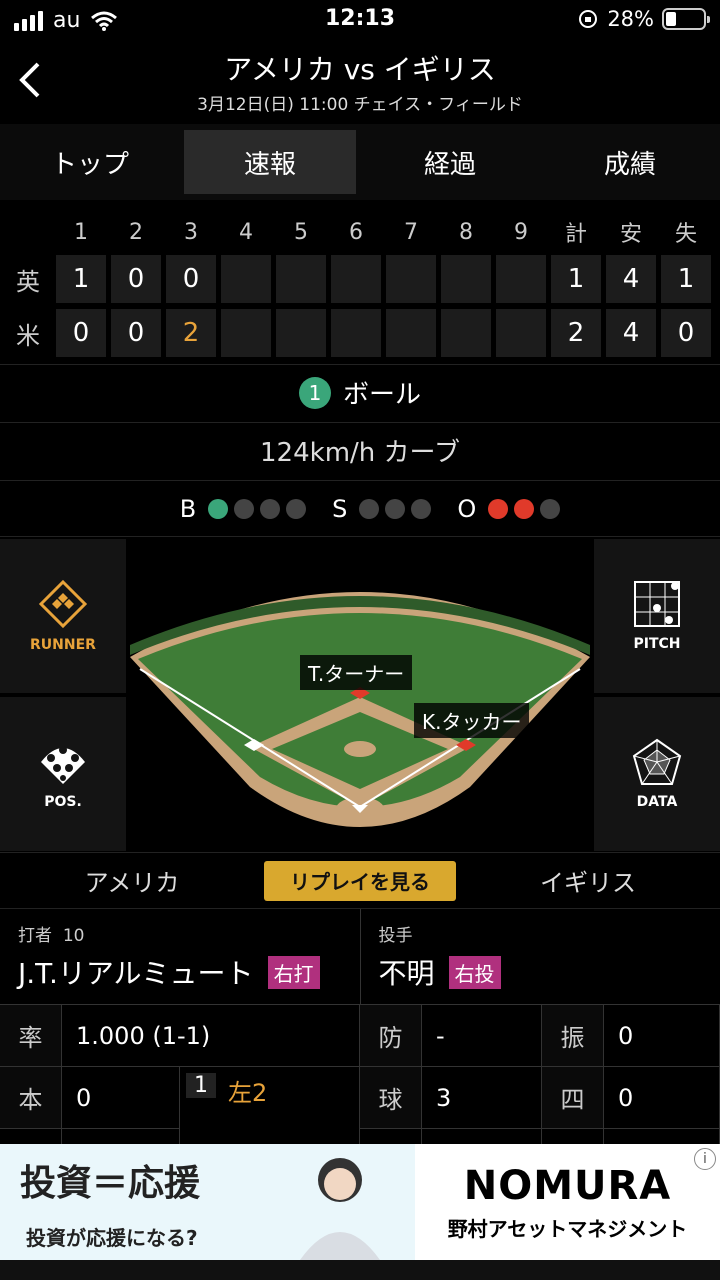 The image size is (720, 1280). What do you see at coordinates (588, 19) in the screenshot?
I see `rotation-lock-icon` at bounding box center [588, 19].